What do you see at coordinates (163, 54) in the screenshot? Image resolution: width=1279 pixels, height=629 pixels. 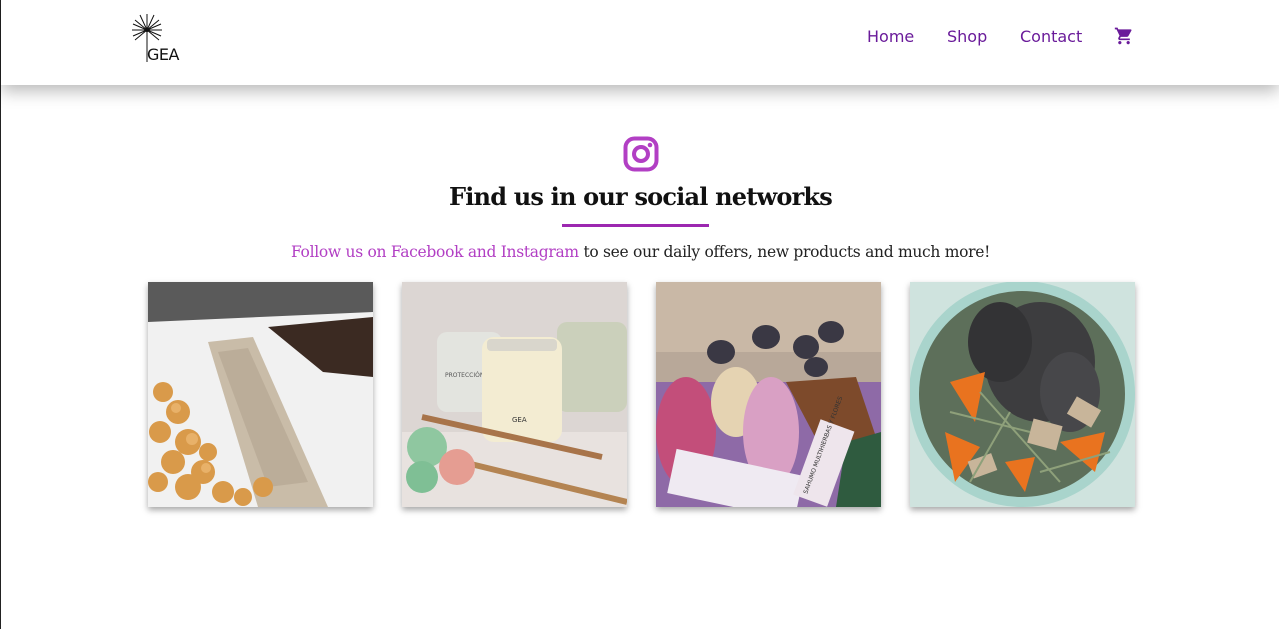 I see `logo-text: GEA` at bounding box center [163, 54].